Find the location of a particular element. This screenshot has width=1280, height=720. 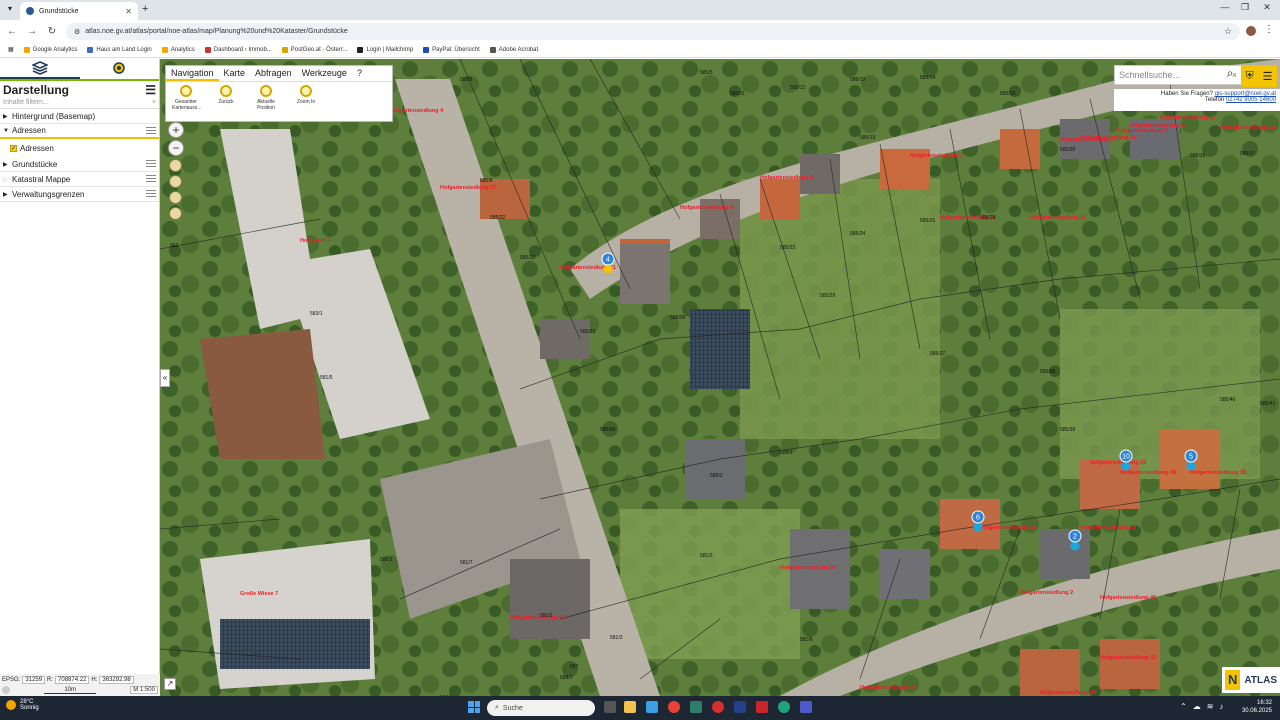

task-view-icon is located at coordinates (610, 707).